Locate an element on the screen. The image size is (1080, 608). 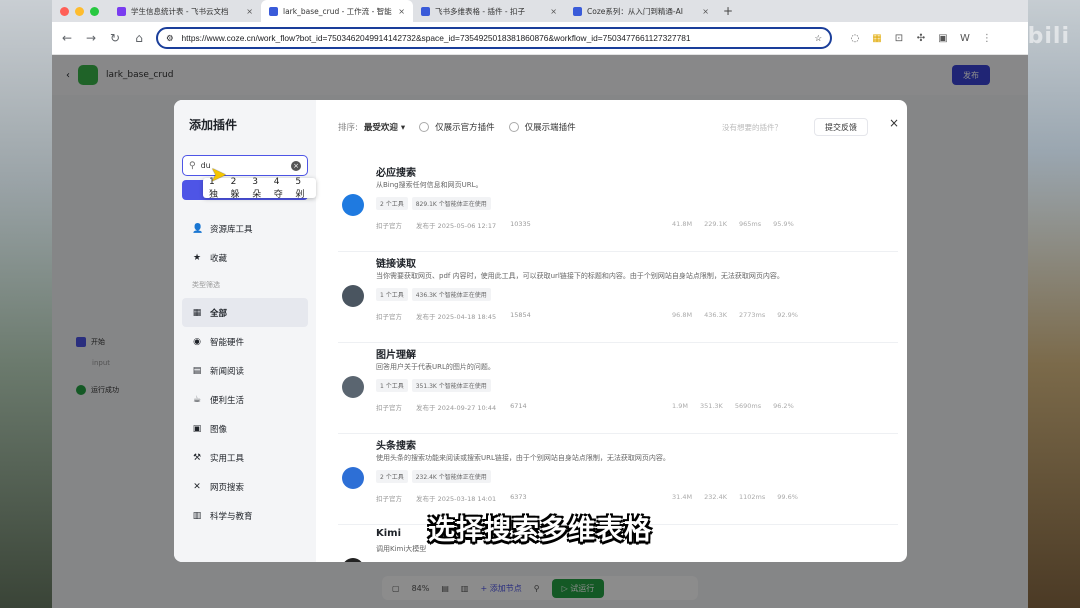
tab-title: lark_base_crud - 工作流 - 智能 is located at coordinates (337, 11).